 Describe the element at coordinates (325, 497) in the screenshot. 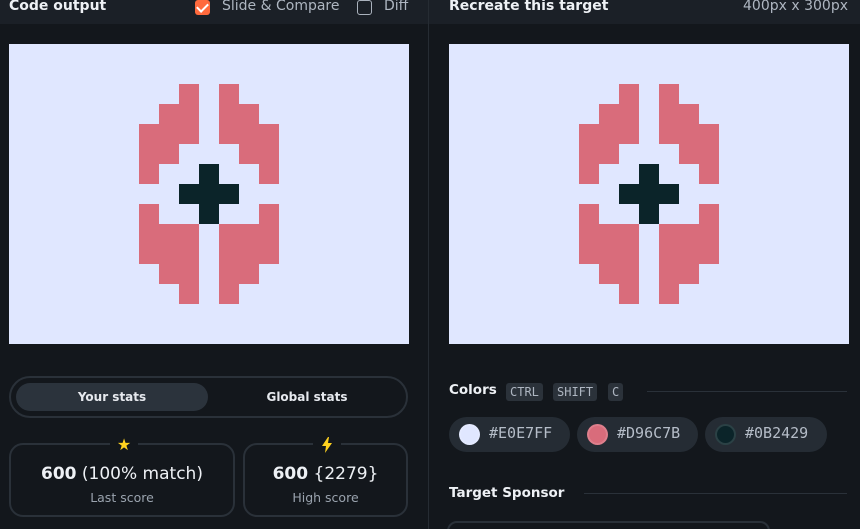

I see `high-score-label: High score` at that location.